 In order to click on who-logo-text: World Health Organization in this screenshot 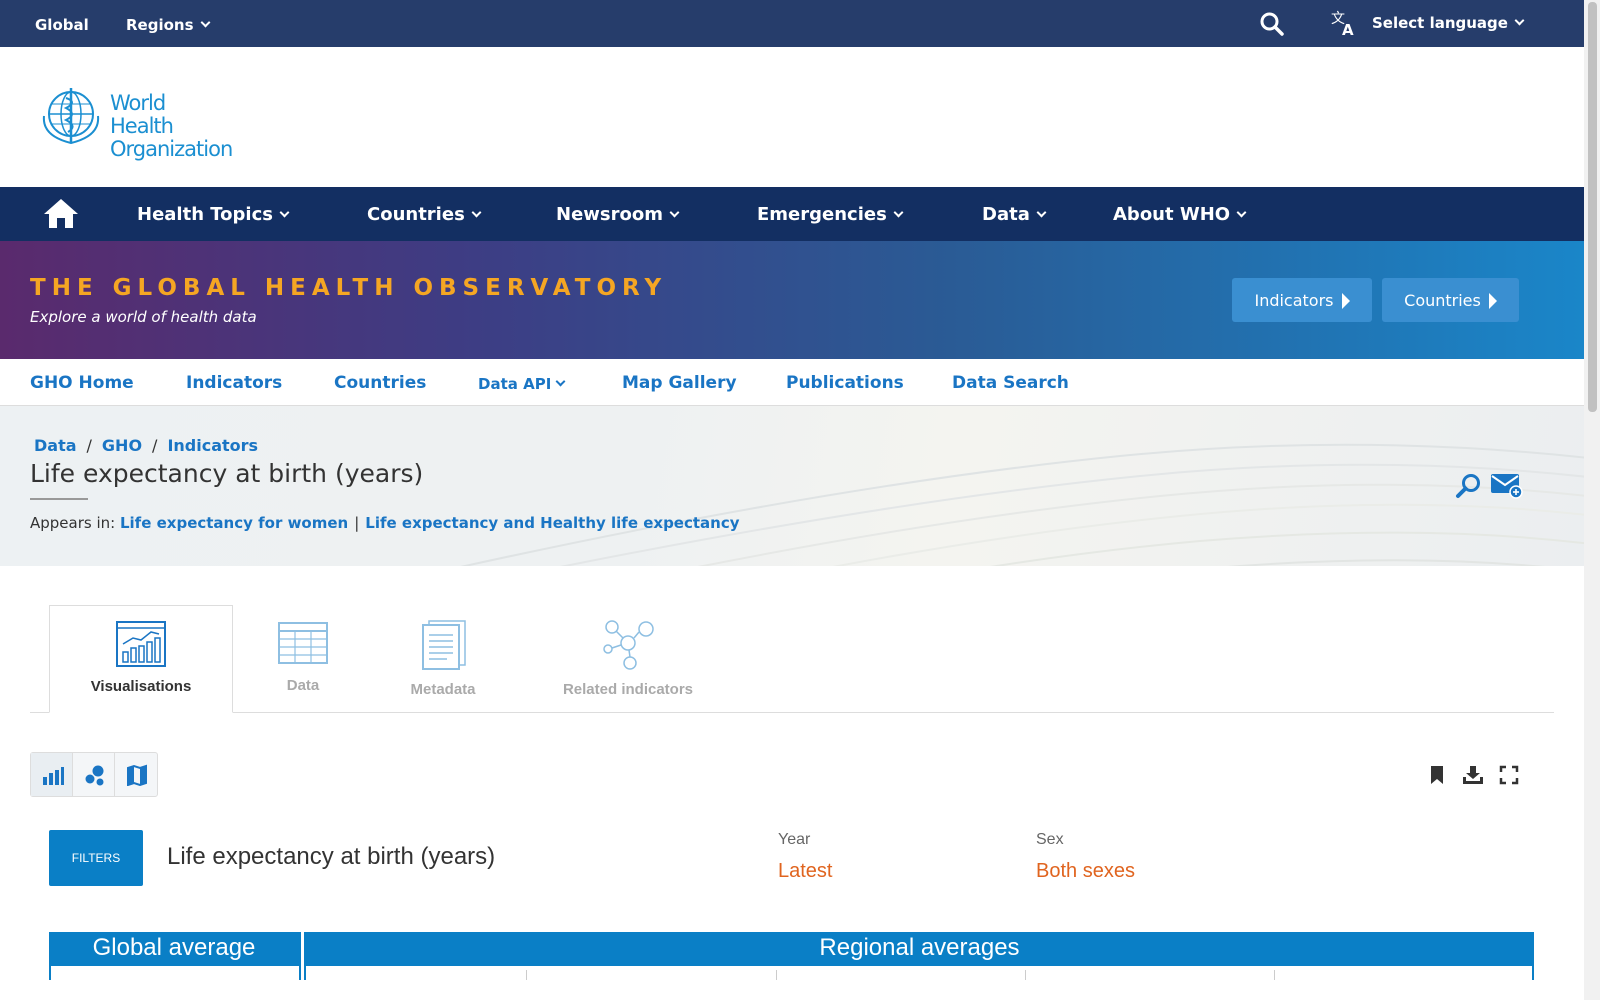, I will do `click(171, 126)`.